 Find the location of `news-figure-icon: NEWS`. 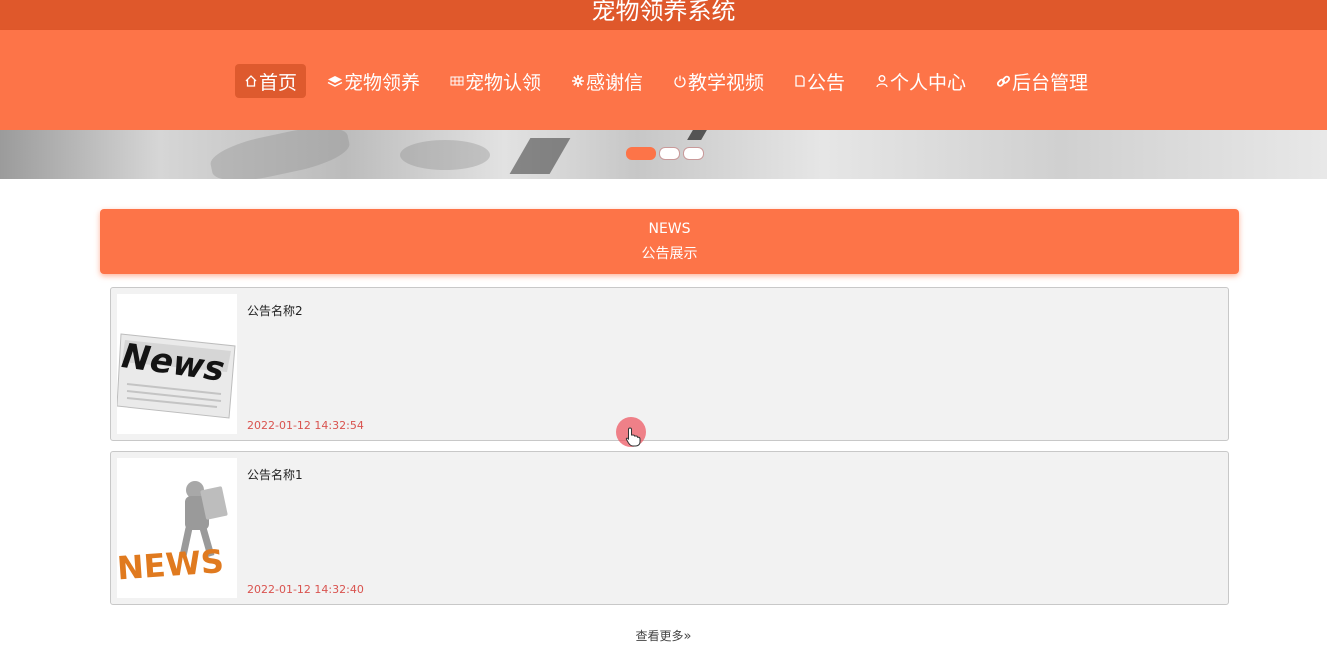

news-figure-icon: NEWS is located at coordinates (177, 528).